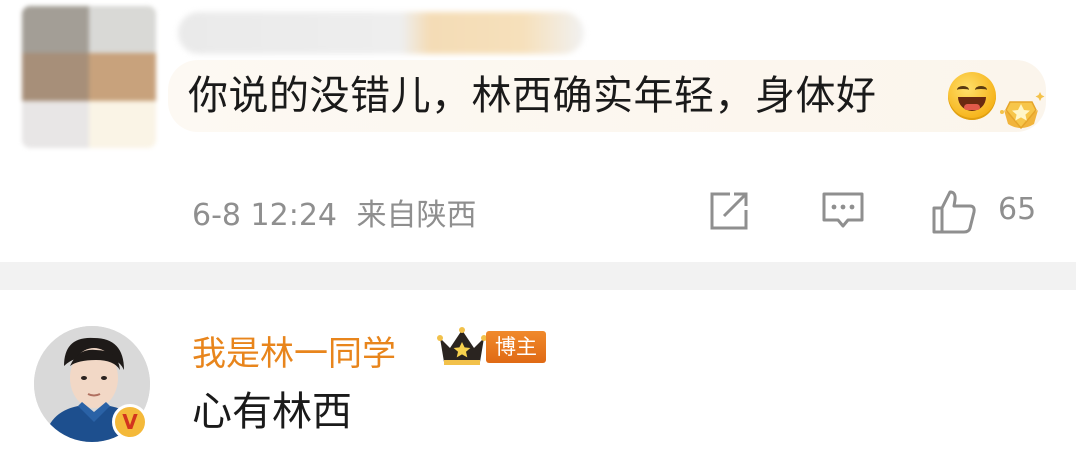 The image size is (1076, 452). What do you see at coordinates (462, 346) in the screenshot?
I see `crown-icon` at bounding box center [462, 346].